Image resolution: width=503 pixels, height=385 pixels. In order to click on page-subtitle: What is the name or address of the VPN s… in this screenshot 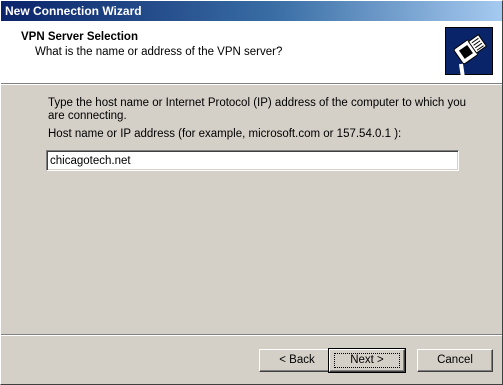, I will do `click(159, 52)`.